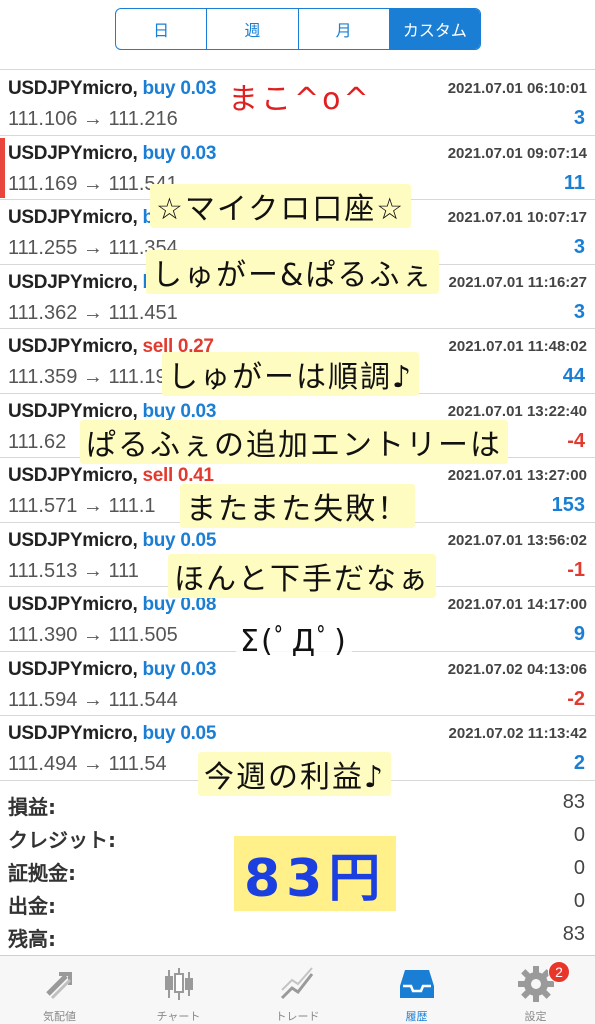 This screenshot has height=1024, width=595. What do you see at coordinates (297, 935) in the screenshot?
I see `summary-row: 残高: 83` at bounding box center [297, 935].